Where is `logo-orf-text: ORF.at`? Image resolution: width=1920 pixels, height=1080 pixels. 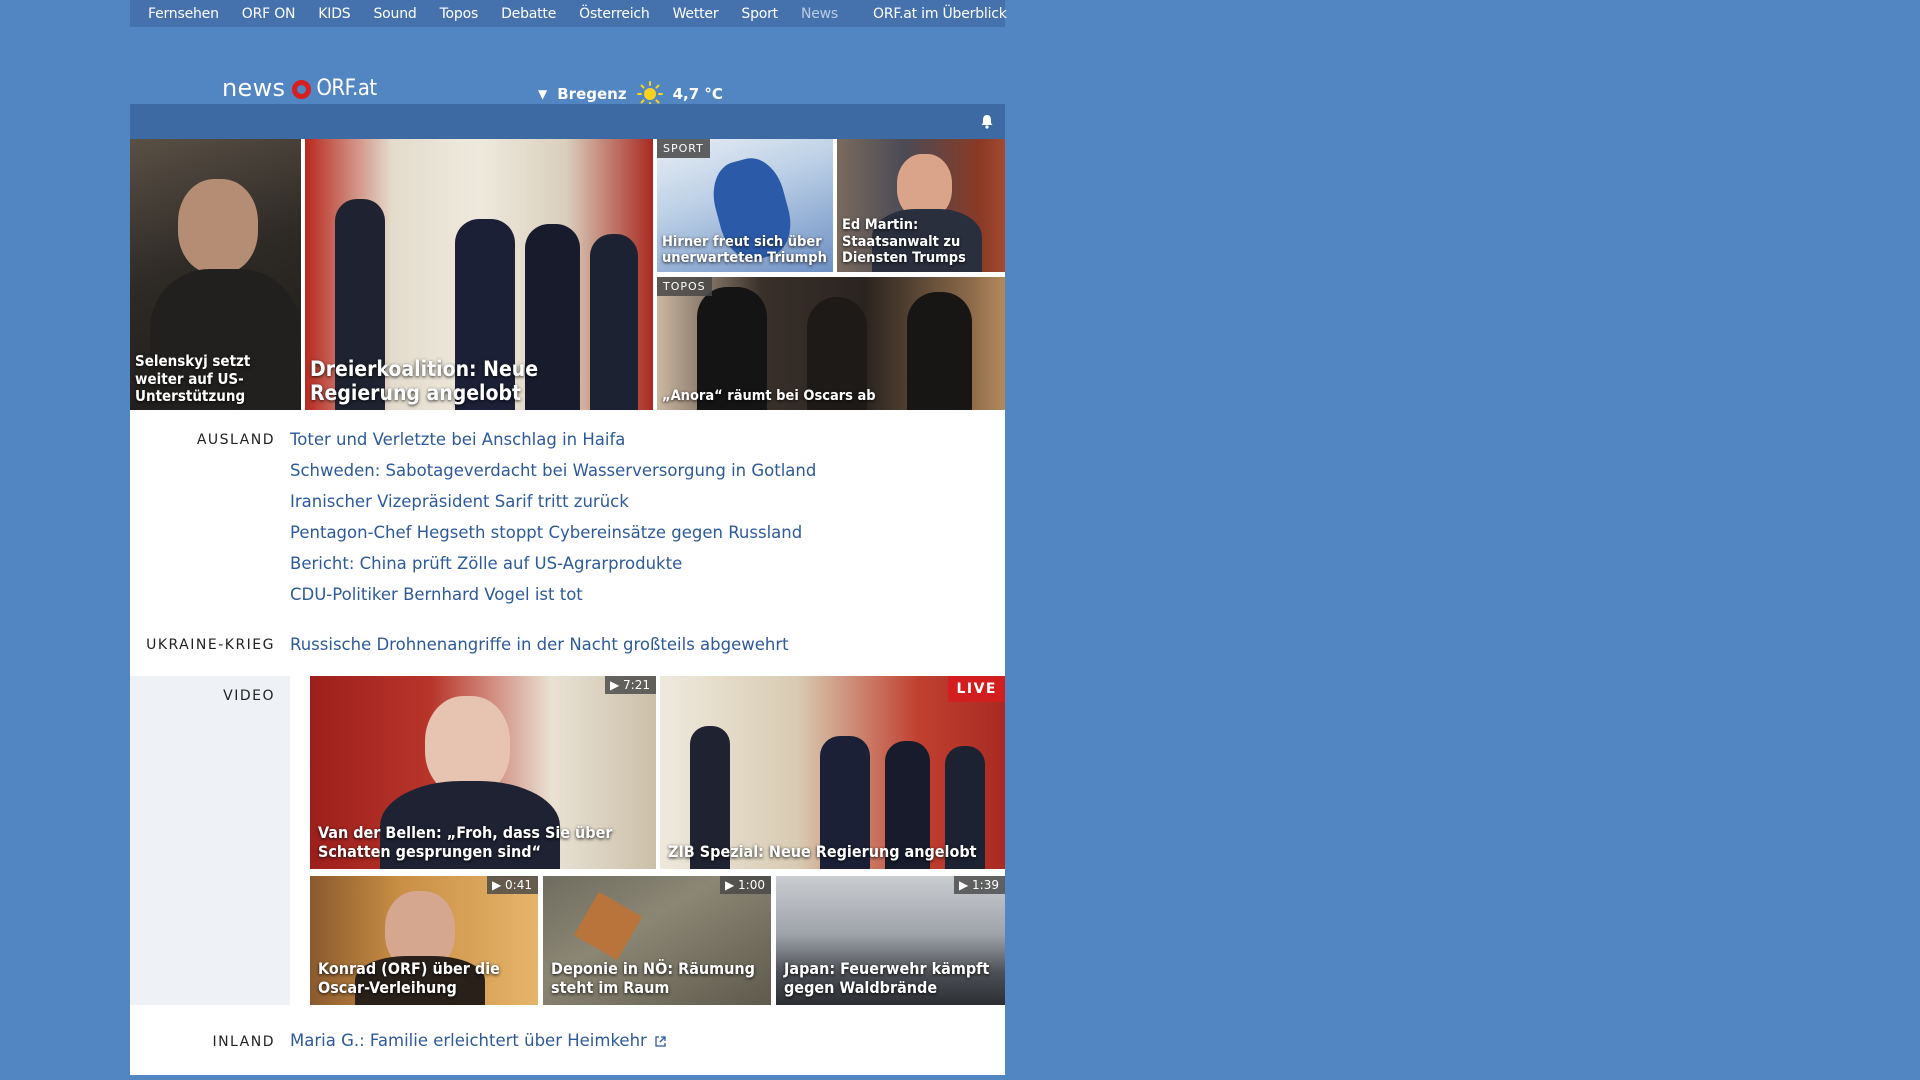 logo-orf-text: ORF.at is located at coordinates (346, 88).